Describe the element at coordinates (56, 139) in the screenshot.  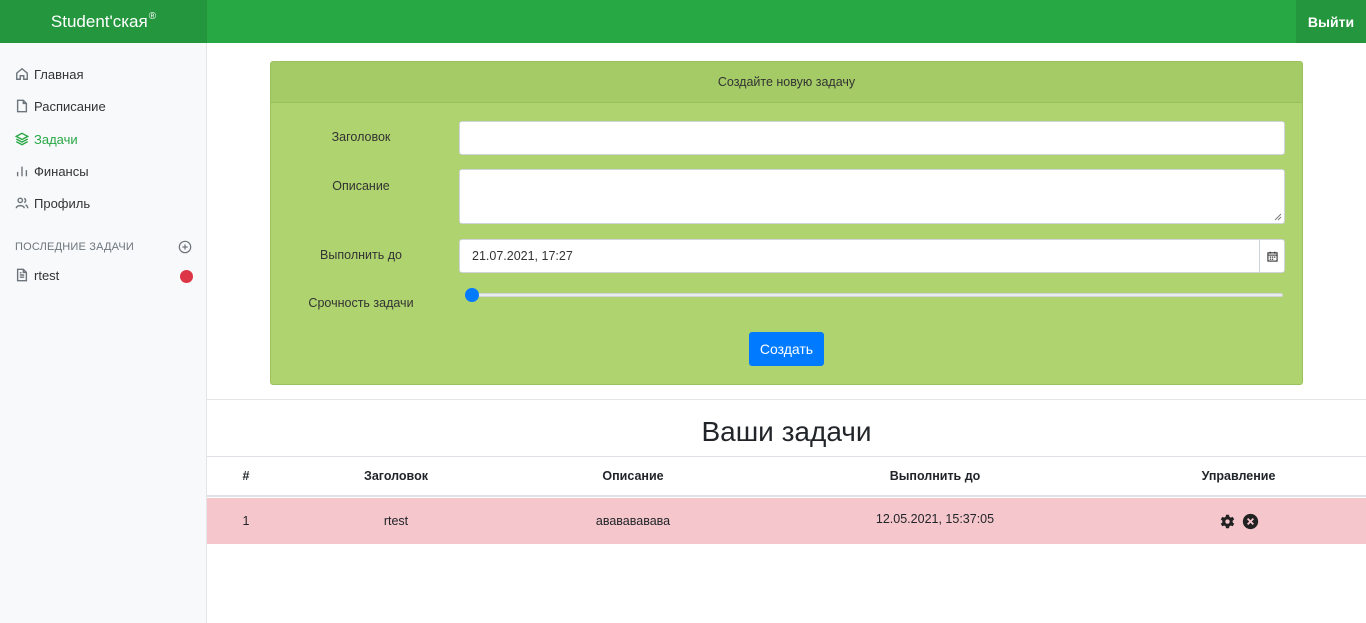
I see `sidebar-item-label: Задачи` at that location.